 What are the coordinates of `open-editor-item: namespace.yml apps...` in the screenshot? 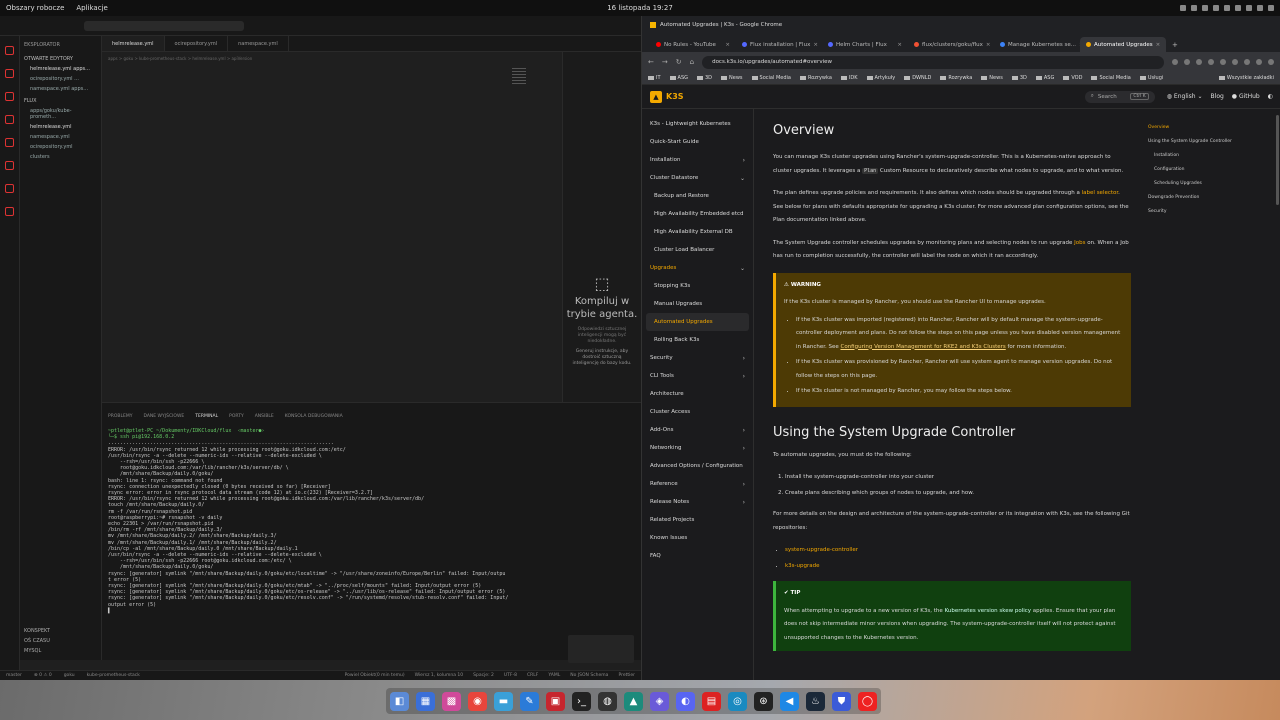 It's located at (60, 89).